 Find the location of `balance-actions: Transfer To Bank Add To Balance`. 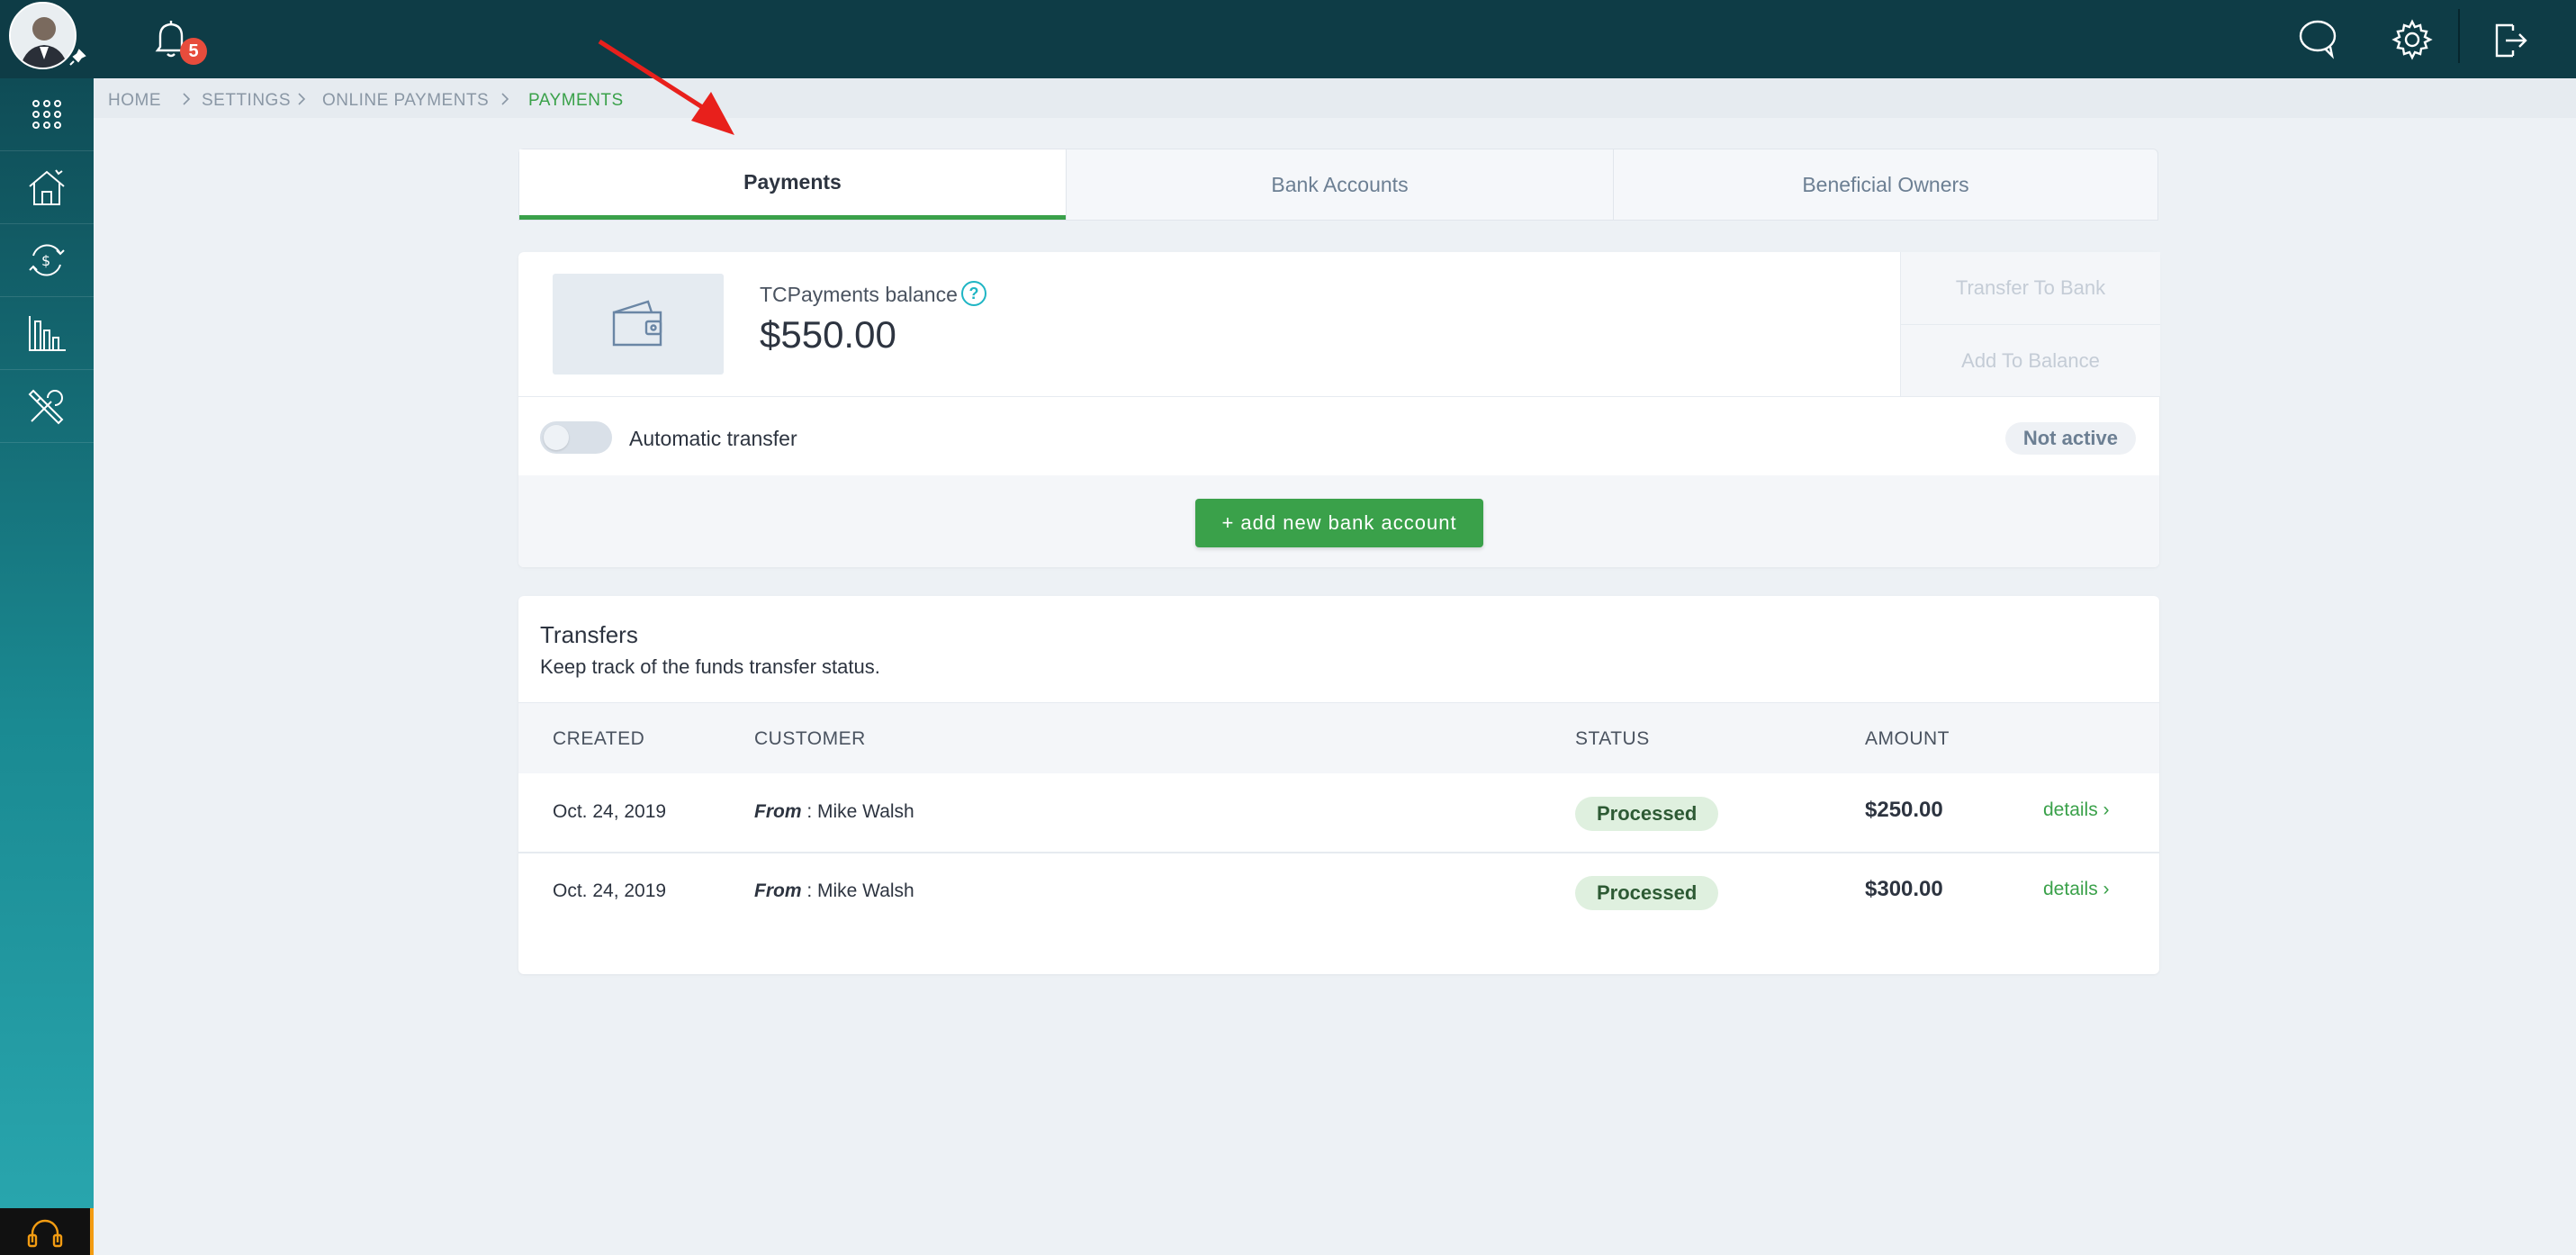

balance-actions: Transfer To Bank Add To Balance is located at coordinates (2030, 324).